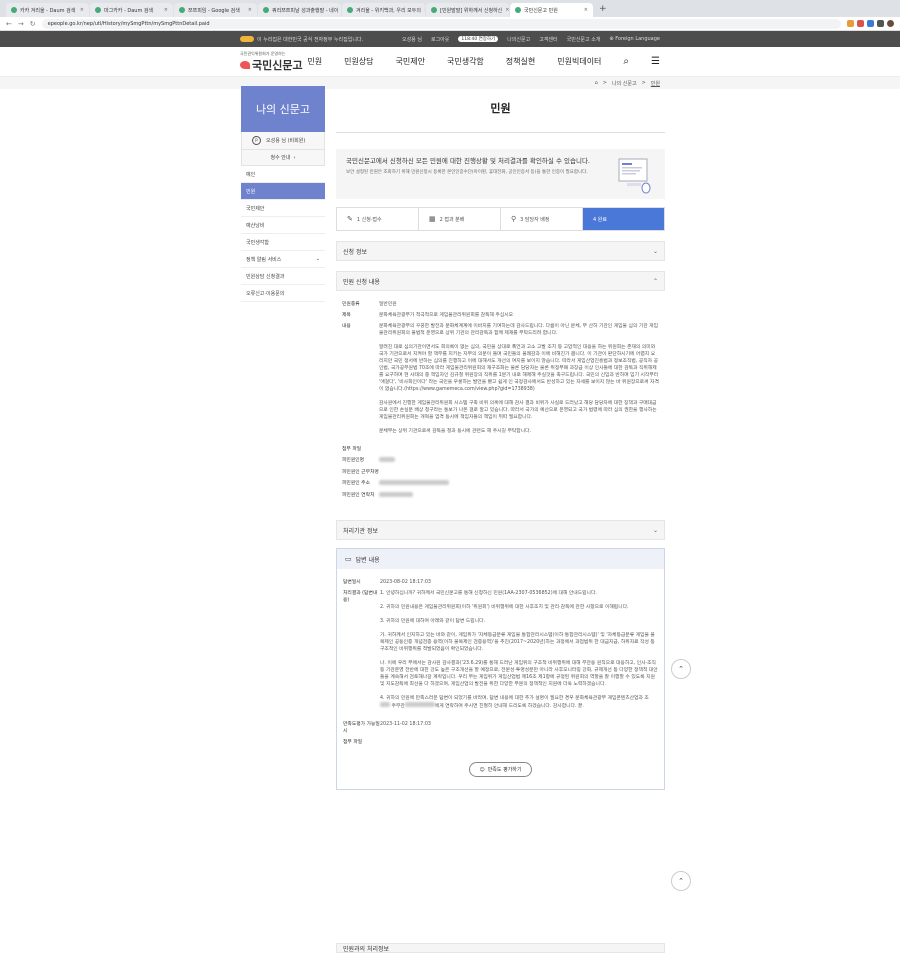  I want to click on field-label: 민원종류, so click(351, 304).